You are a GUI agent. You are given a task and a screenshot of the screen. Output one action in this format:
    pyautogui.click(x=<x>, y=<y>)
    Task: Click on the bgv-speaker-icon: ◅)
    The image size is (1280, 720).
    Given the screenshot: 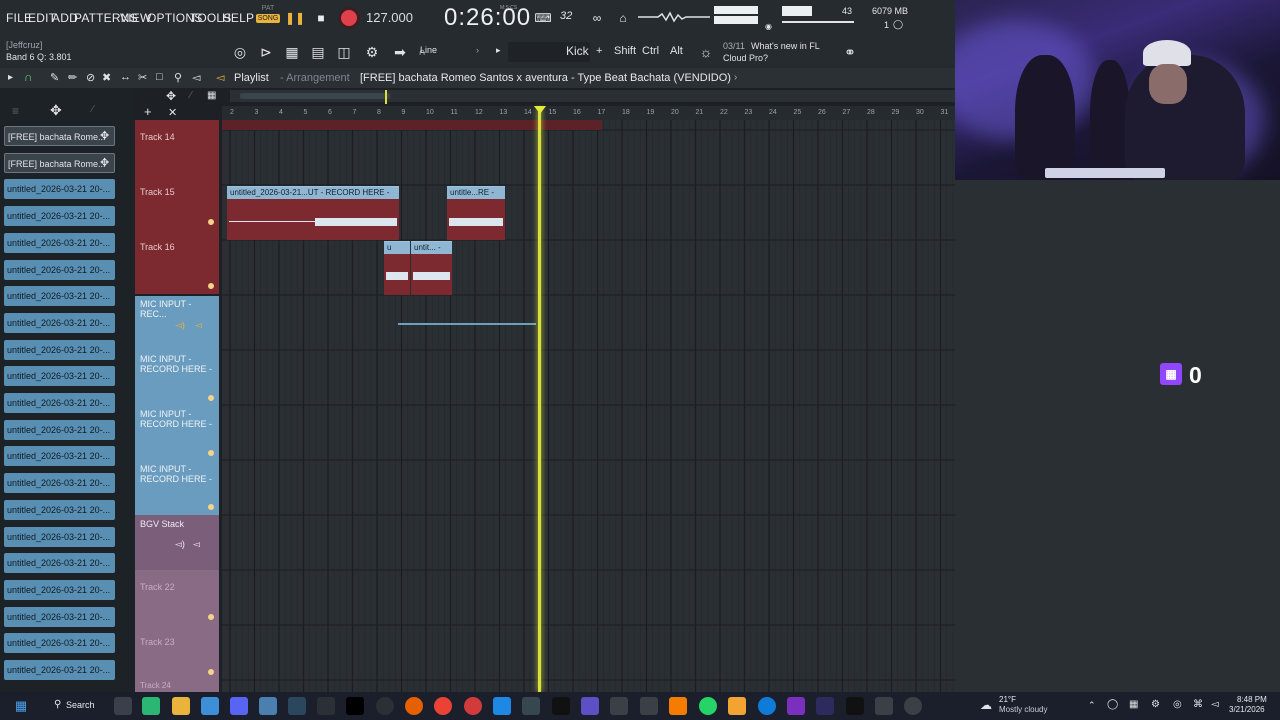 What is the action you would take?
    pyautogui.click(x=180, y=544)
    